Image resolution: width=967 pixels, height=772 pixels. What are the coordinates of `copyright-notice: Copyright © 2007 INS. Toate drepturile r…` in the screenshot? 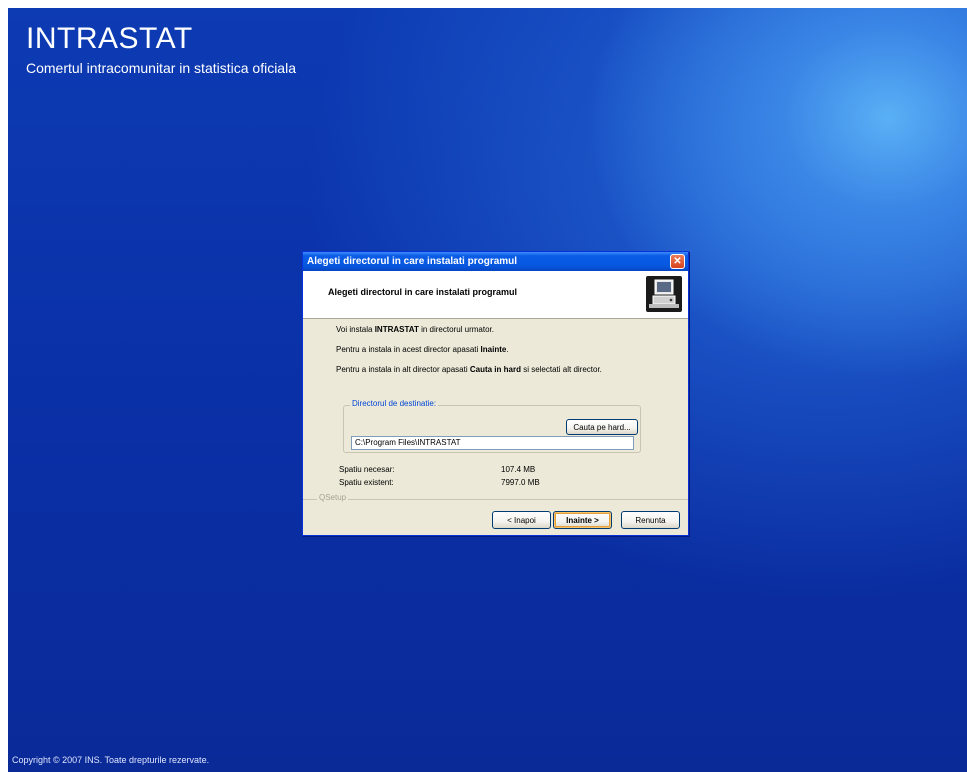 It's located at (111, 760).